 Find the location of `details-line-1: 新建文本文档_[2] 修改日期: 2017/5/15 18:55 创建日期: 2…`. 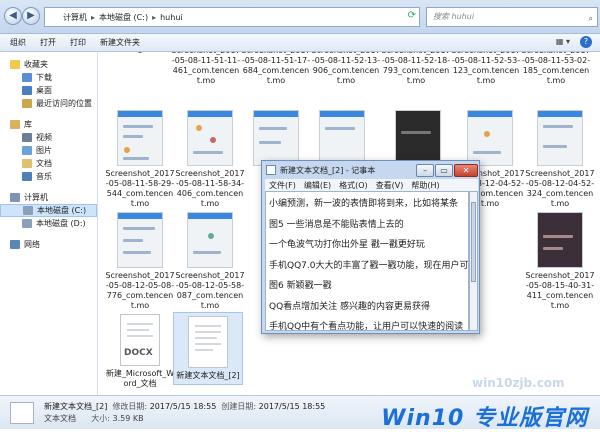

details-line-1: 新建文本文档_[2] 修改日期: 2017/5/15 18:55 创建日期: 2… is located at coordinates (184, 406).